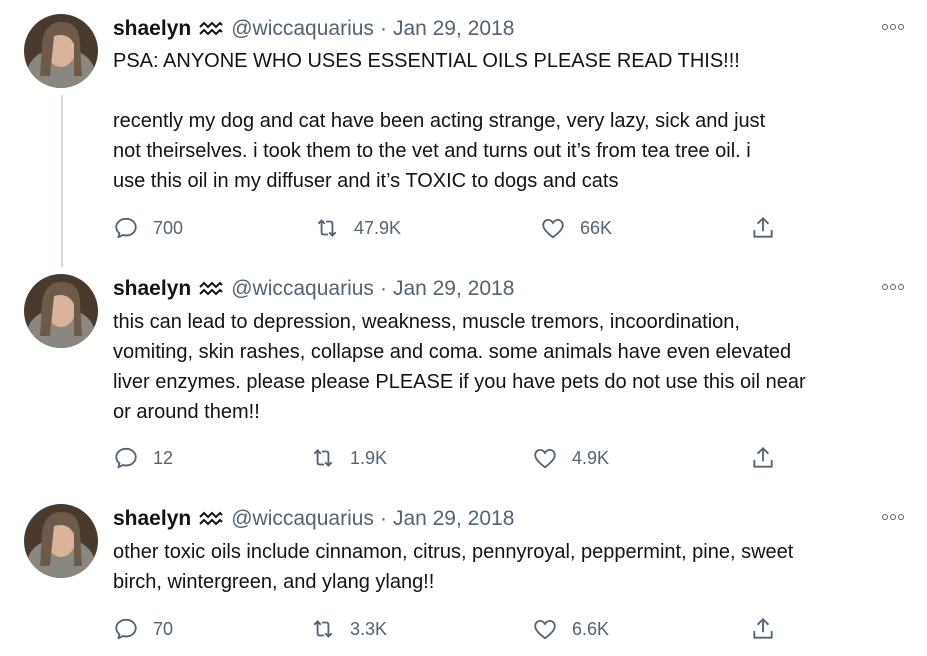  I want to click on retweet-count: 3.3K, so click(369, 628).